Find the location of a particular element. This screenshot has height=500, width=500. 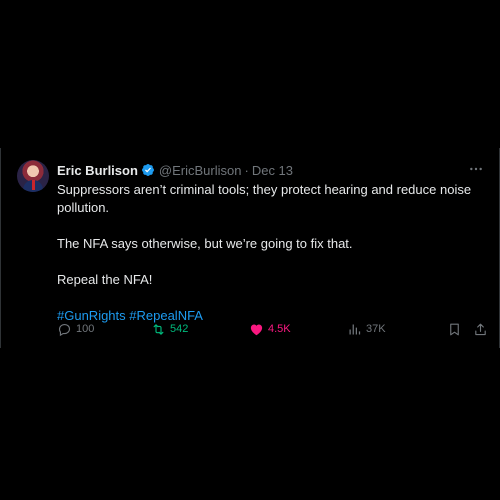

heart-icon is located at coordinates (256, 329).